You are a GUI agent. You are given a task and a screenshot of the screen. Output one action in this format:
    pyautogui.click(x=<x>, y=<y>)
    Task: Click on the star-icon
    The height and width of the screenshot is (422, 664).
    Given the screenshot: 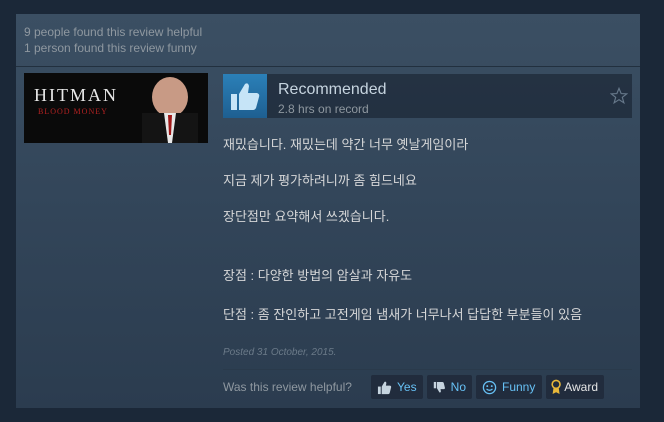 What is the action you would take?
    pyautogui.click(x=619, y=96)
    